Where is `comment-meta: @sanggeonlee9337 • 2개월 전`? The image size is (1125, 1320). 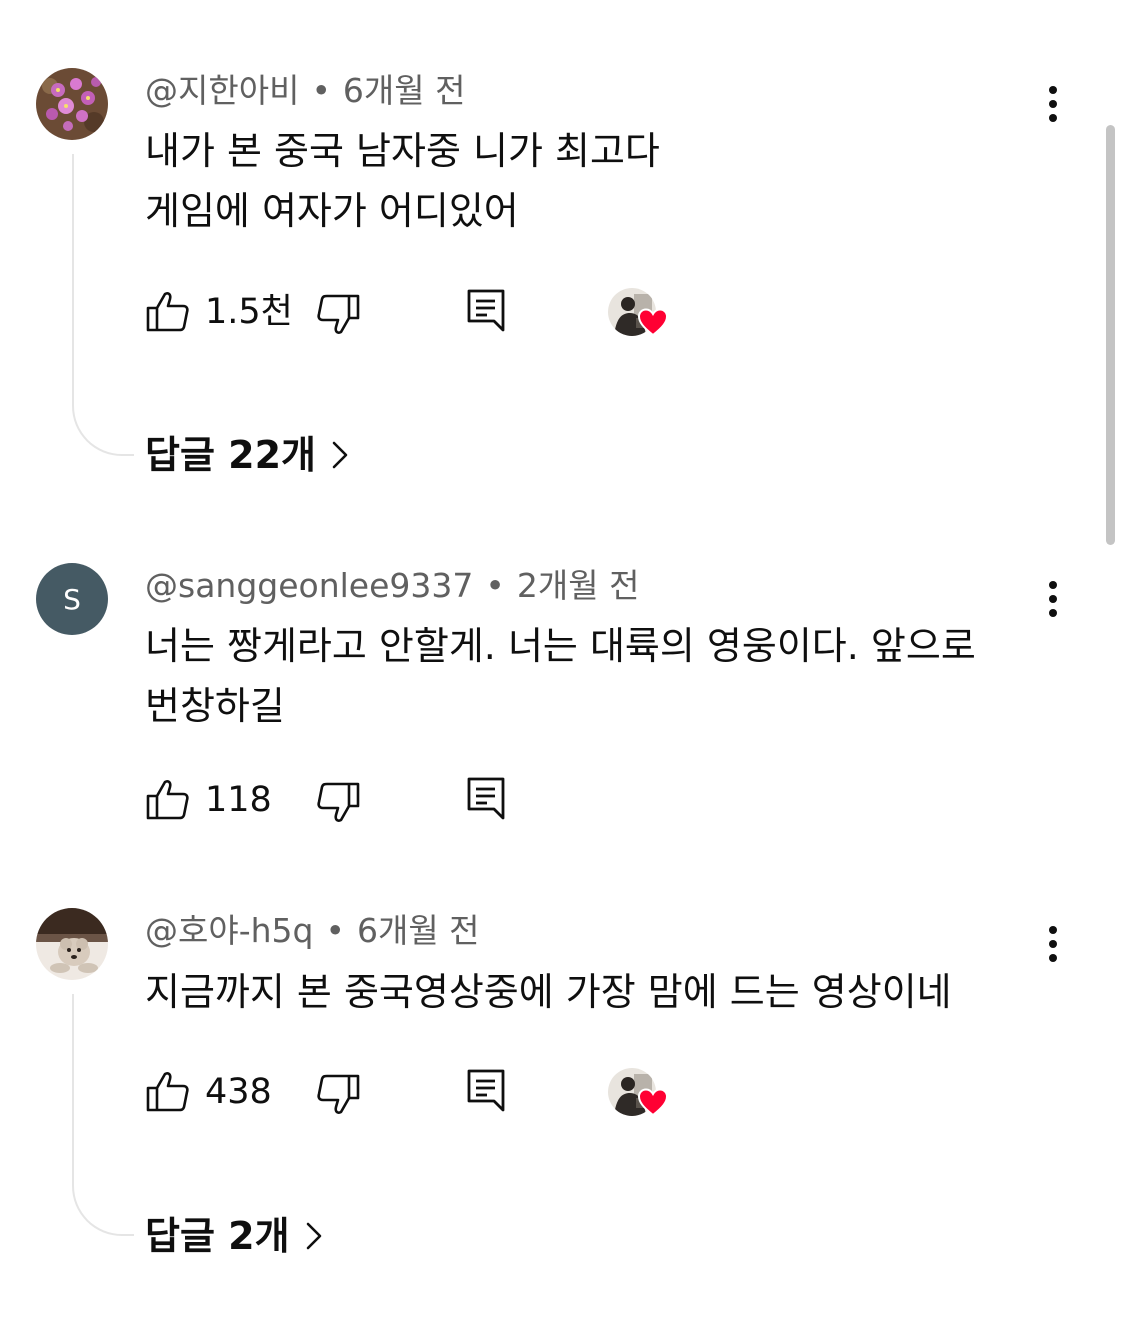 comment-meta: @sanggeonlee9337 • 2개월 전 is located at coordinates (392, 586).